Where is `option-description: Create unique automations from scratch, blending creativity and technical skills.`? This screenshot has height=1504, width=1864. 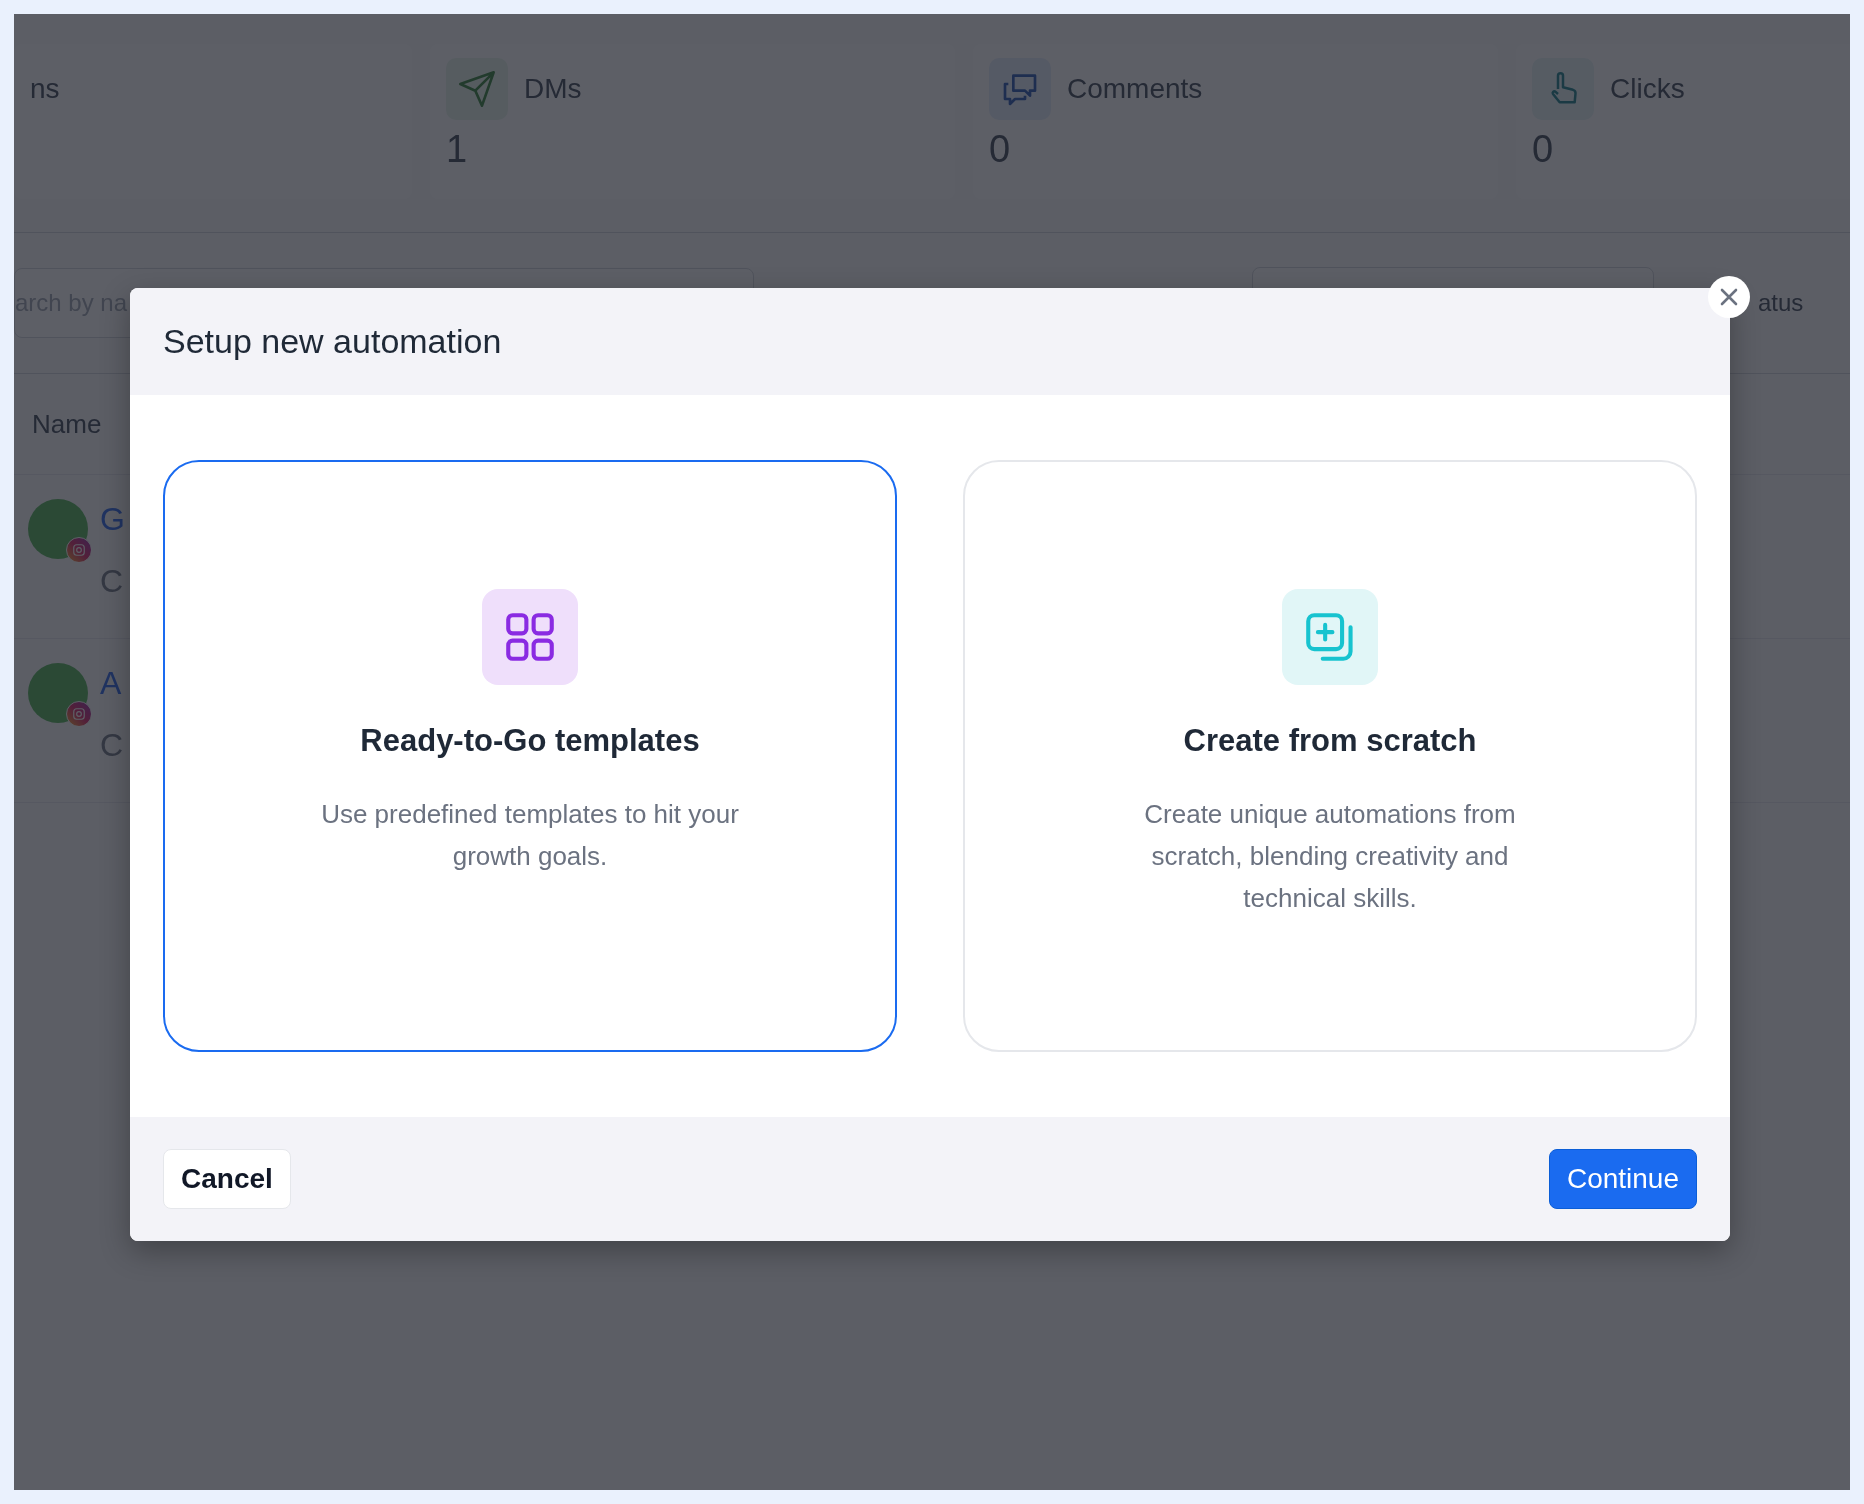 option-description: Create unique automations from scratch, blending creativity and technical skills. is located at coordinates (1330, 856).